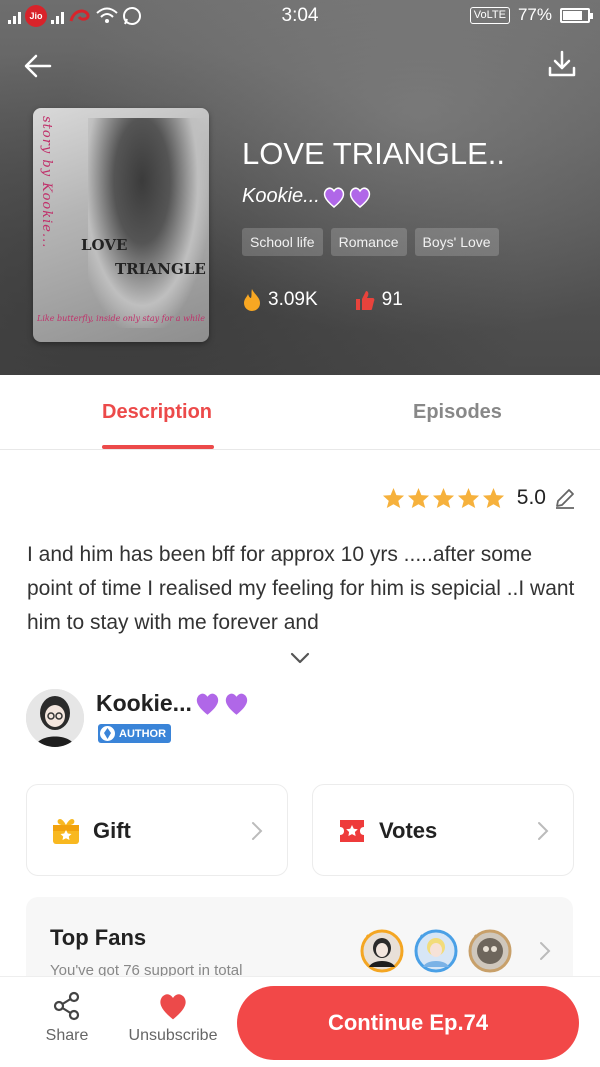  I want to click on bottom-action-bar: Share Unsubscribe Continue Ep.74, so click(300, 1021).